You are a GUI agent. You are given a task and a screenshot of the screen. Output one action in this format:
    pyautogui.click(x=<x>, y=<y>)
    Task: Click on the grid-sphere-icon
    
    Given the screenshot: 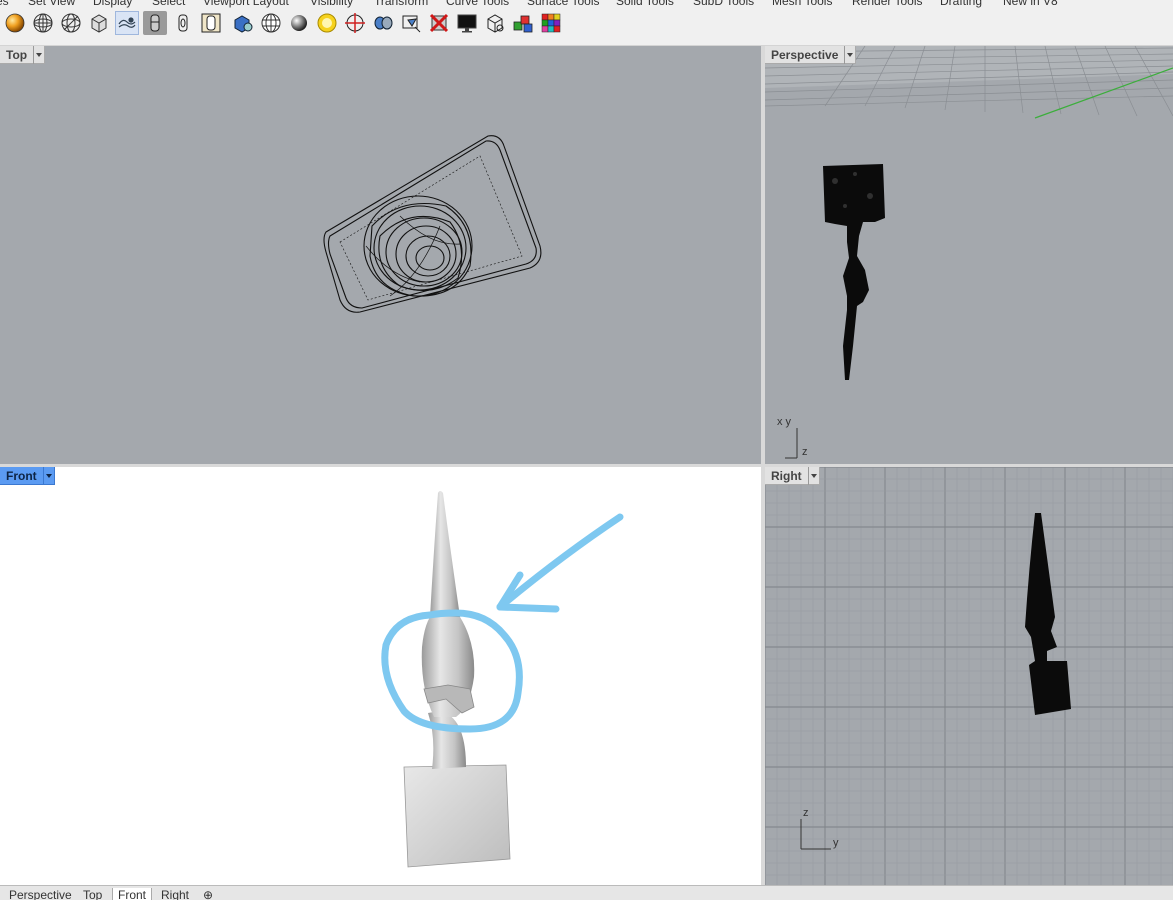 What is the action you would take?
    pyautogui.click(x=271, y=23)
    